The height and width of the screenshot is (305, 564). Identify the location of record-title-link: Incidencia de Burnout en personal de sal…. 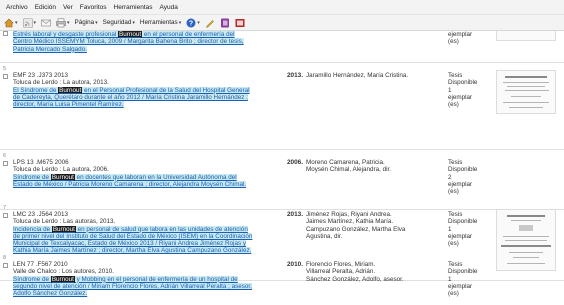
(133, 240).